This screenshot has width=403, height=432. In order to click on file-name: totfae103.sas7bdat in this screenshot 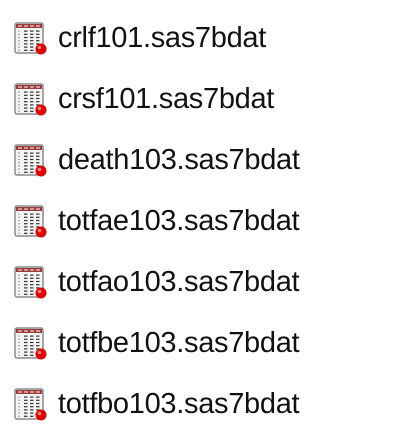, I will do `click(179, 221)`.